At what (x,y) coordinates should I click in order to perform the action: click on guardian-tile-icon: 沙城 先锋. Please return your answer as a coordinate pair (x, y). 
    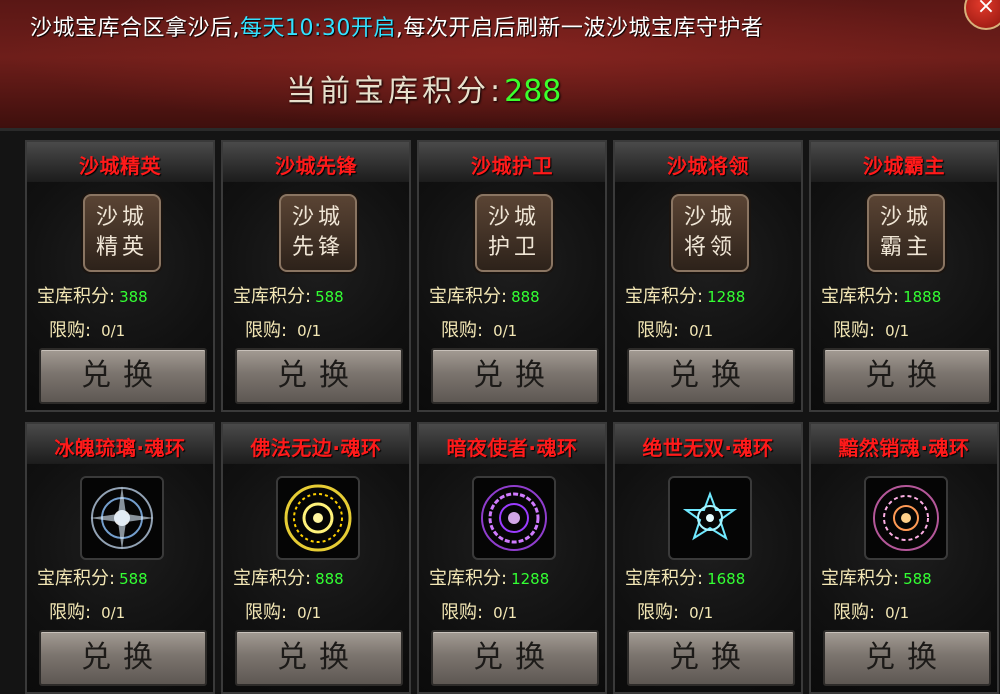
    Looking at the image, I should click on (318, 233).